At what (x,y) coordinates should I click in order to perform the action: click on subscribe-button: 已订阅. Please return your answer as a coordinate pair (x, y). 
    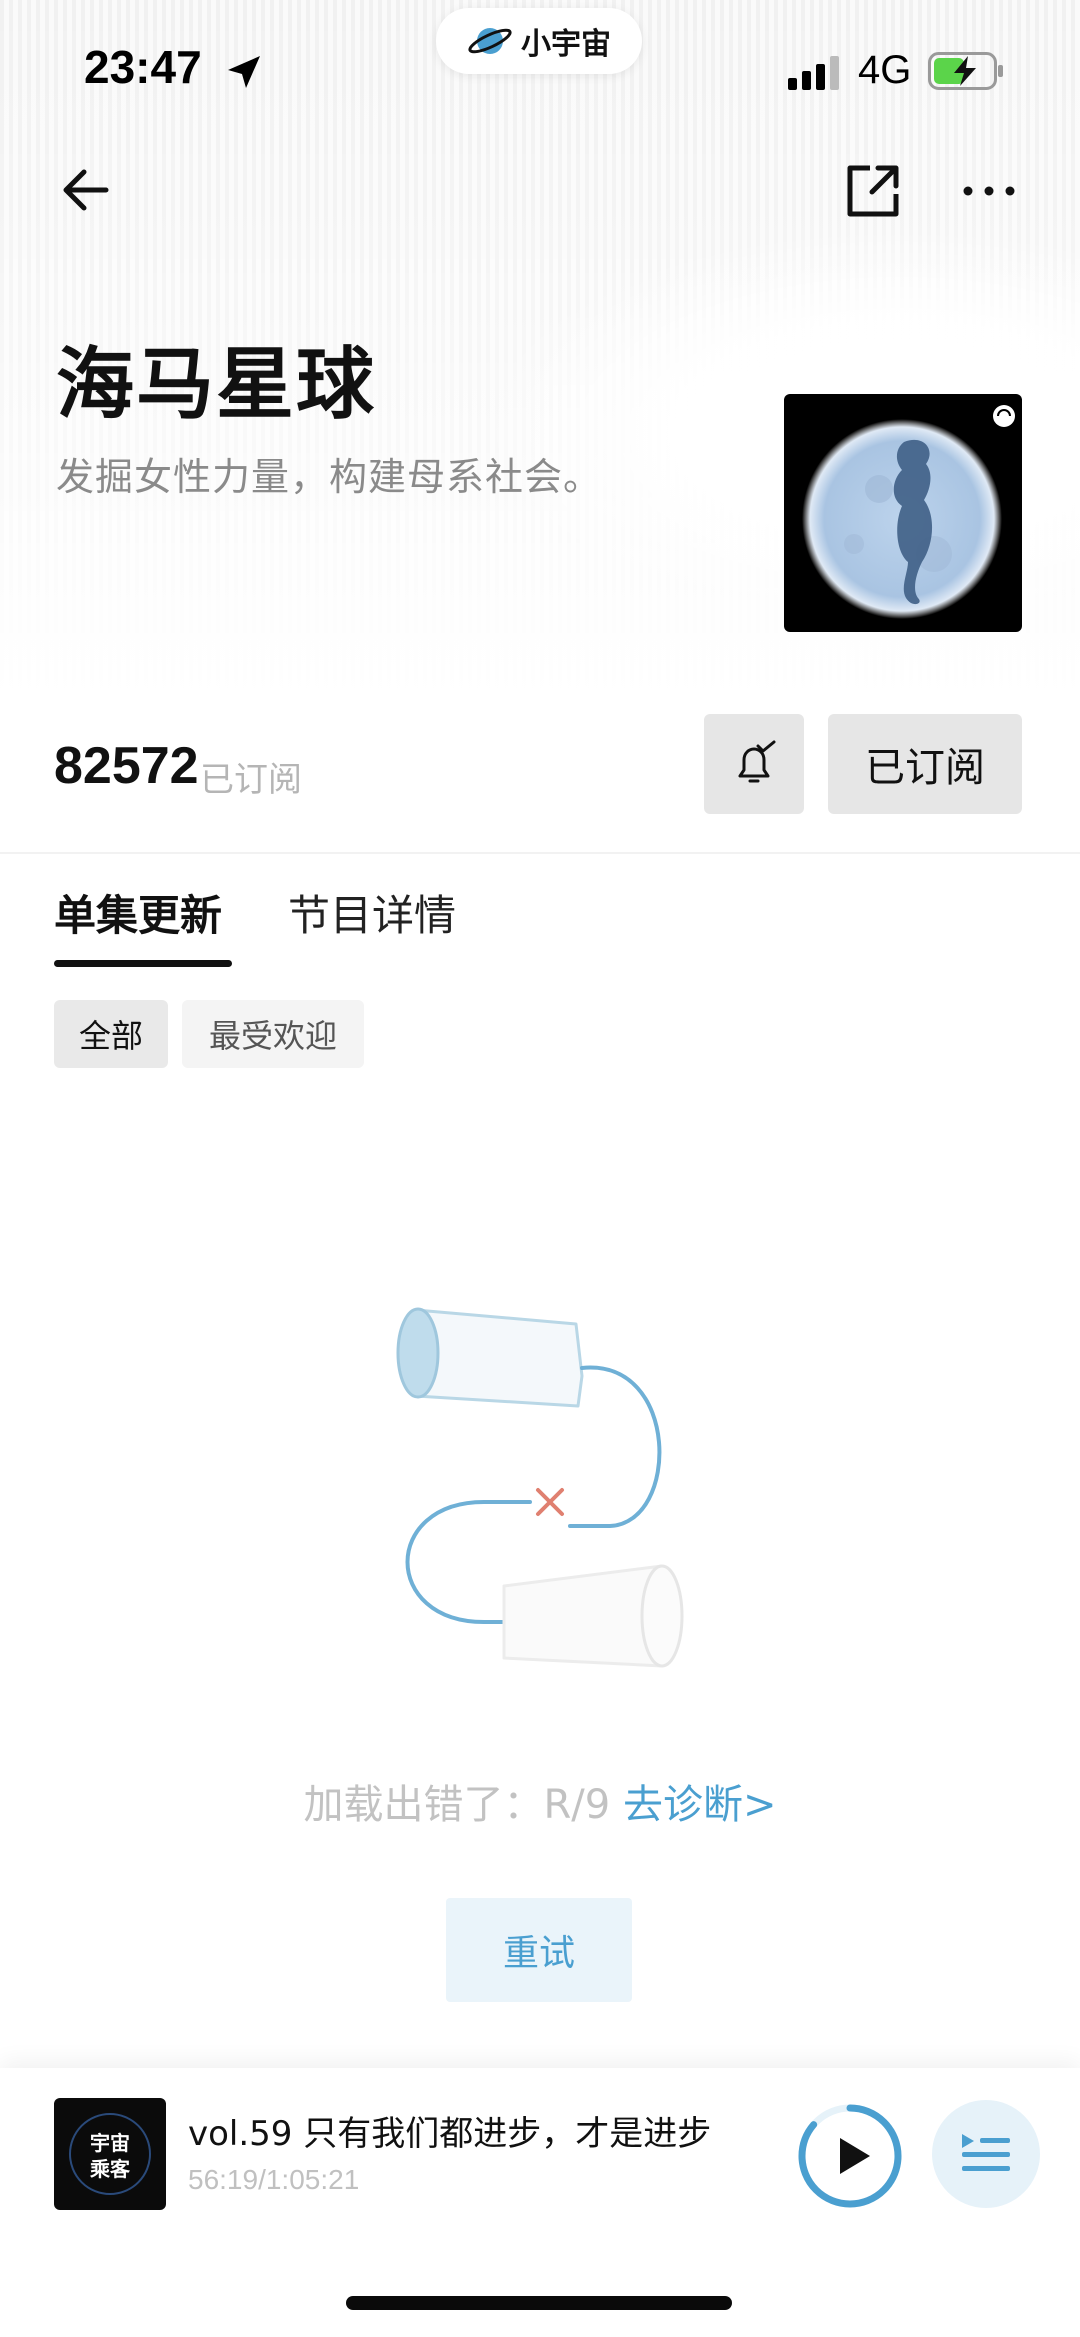
    Looking at the image, I should click on (925, 764).